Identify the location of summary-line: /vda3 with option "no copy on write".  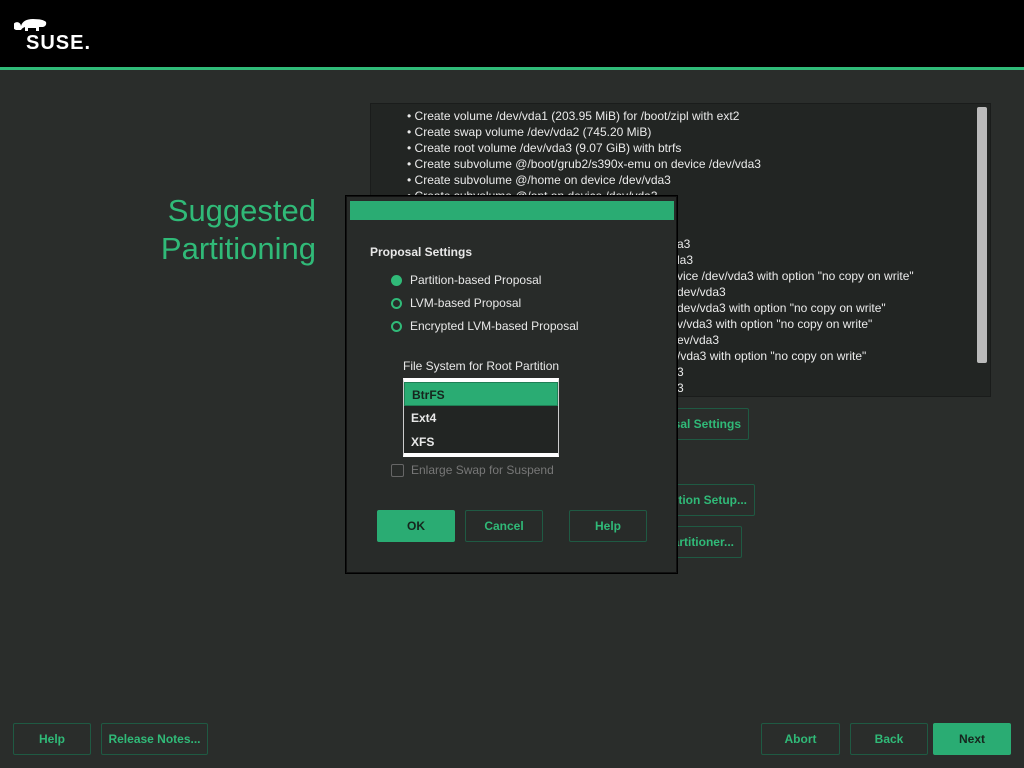
(772, 356).